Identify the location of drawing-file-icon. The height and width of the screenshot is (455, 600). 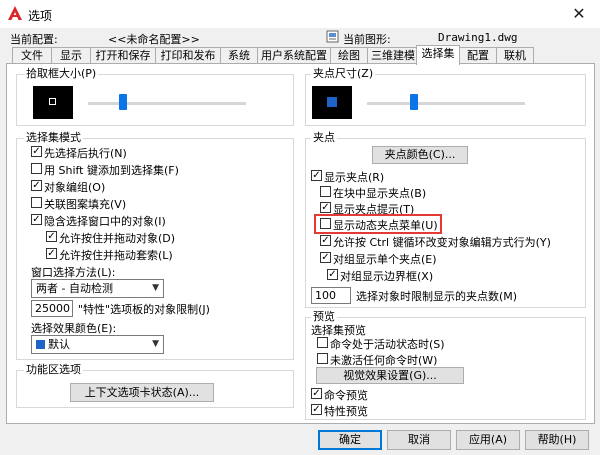
(332, 36).